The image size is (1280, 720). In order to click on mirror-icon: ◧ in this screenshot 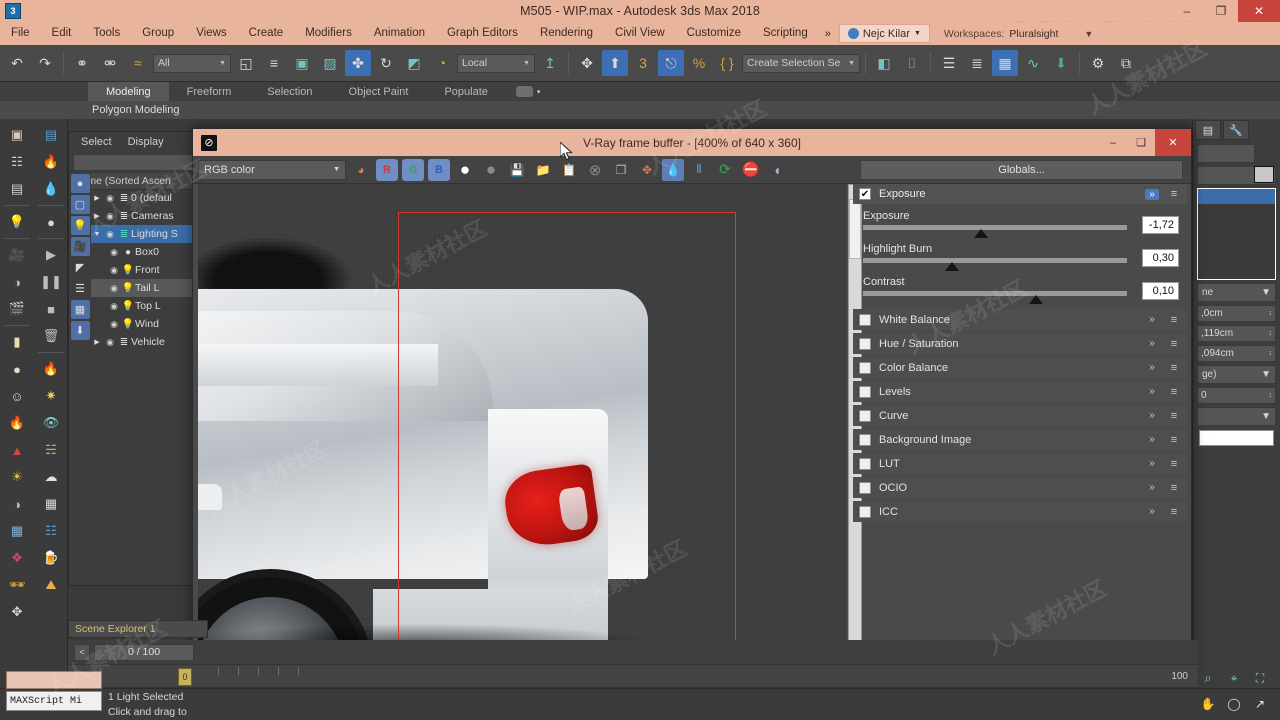, I will do `click(884, 63)`.